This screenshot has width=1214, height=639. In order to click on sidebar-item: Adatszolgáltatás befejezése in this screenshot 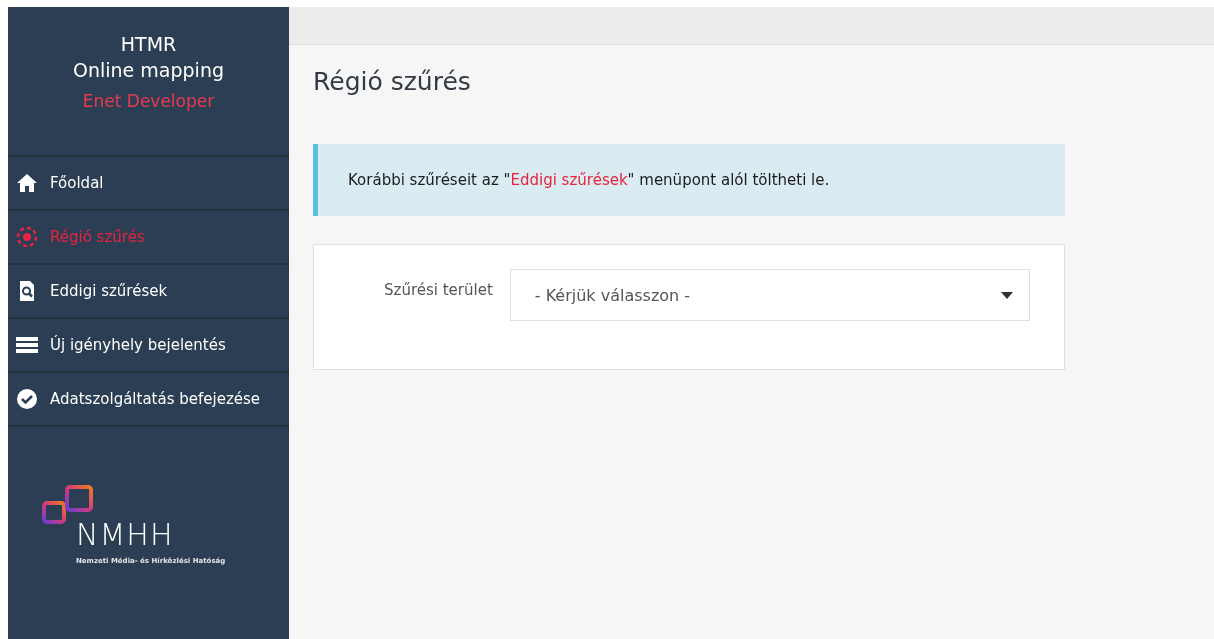, I will do `click(148, 399)`.